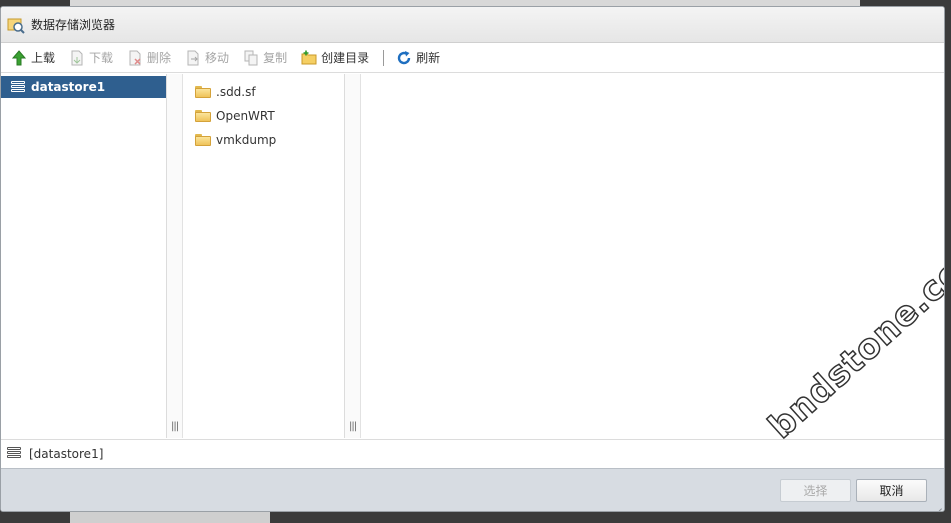  I want to click on new-folder-icon, so click(309, 58).